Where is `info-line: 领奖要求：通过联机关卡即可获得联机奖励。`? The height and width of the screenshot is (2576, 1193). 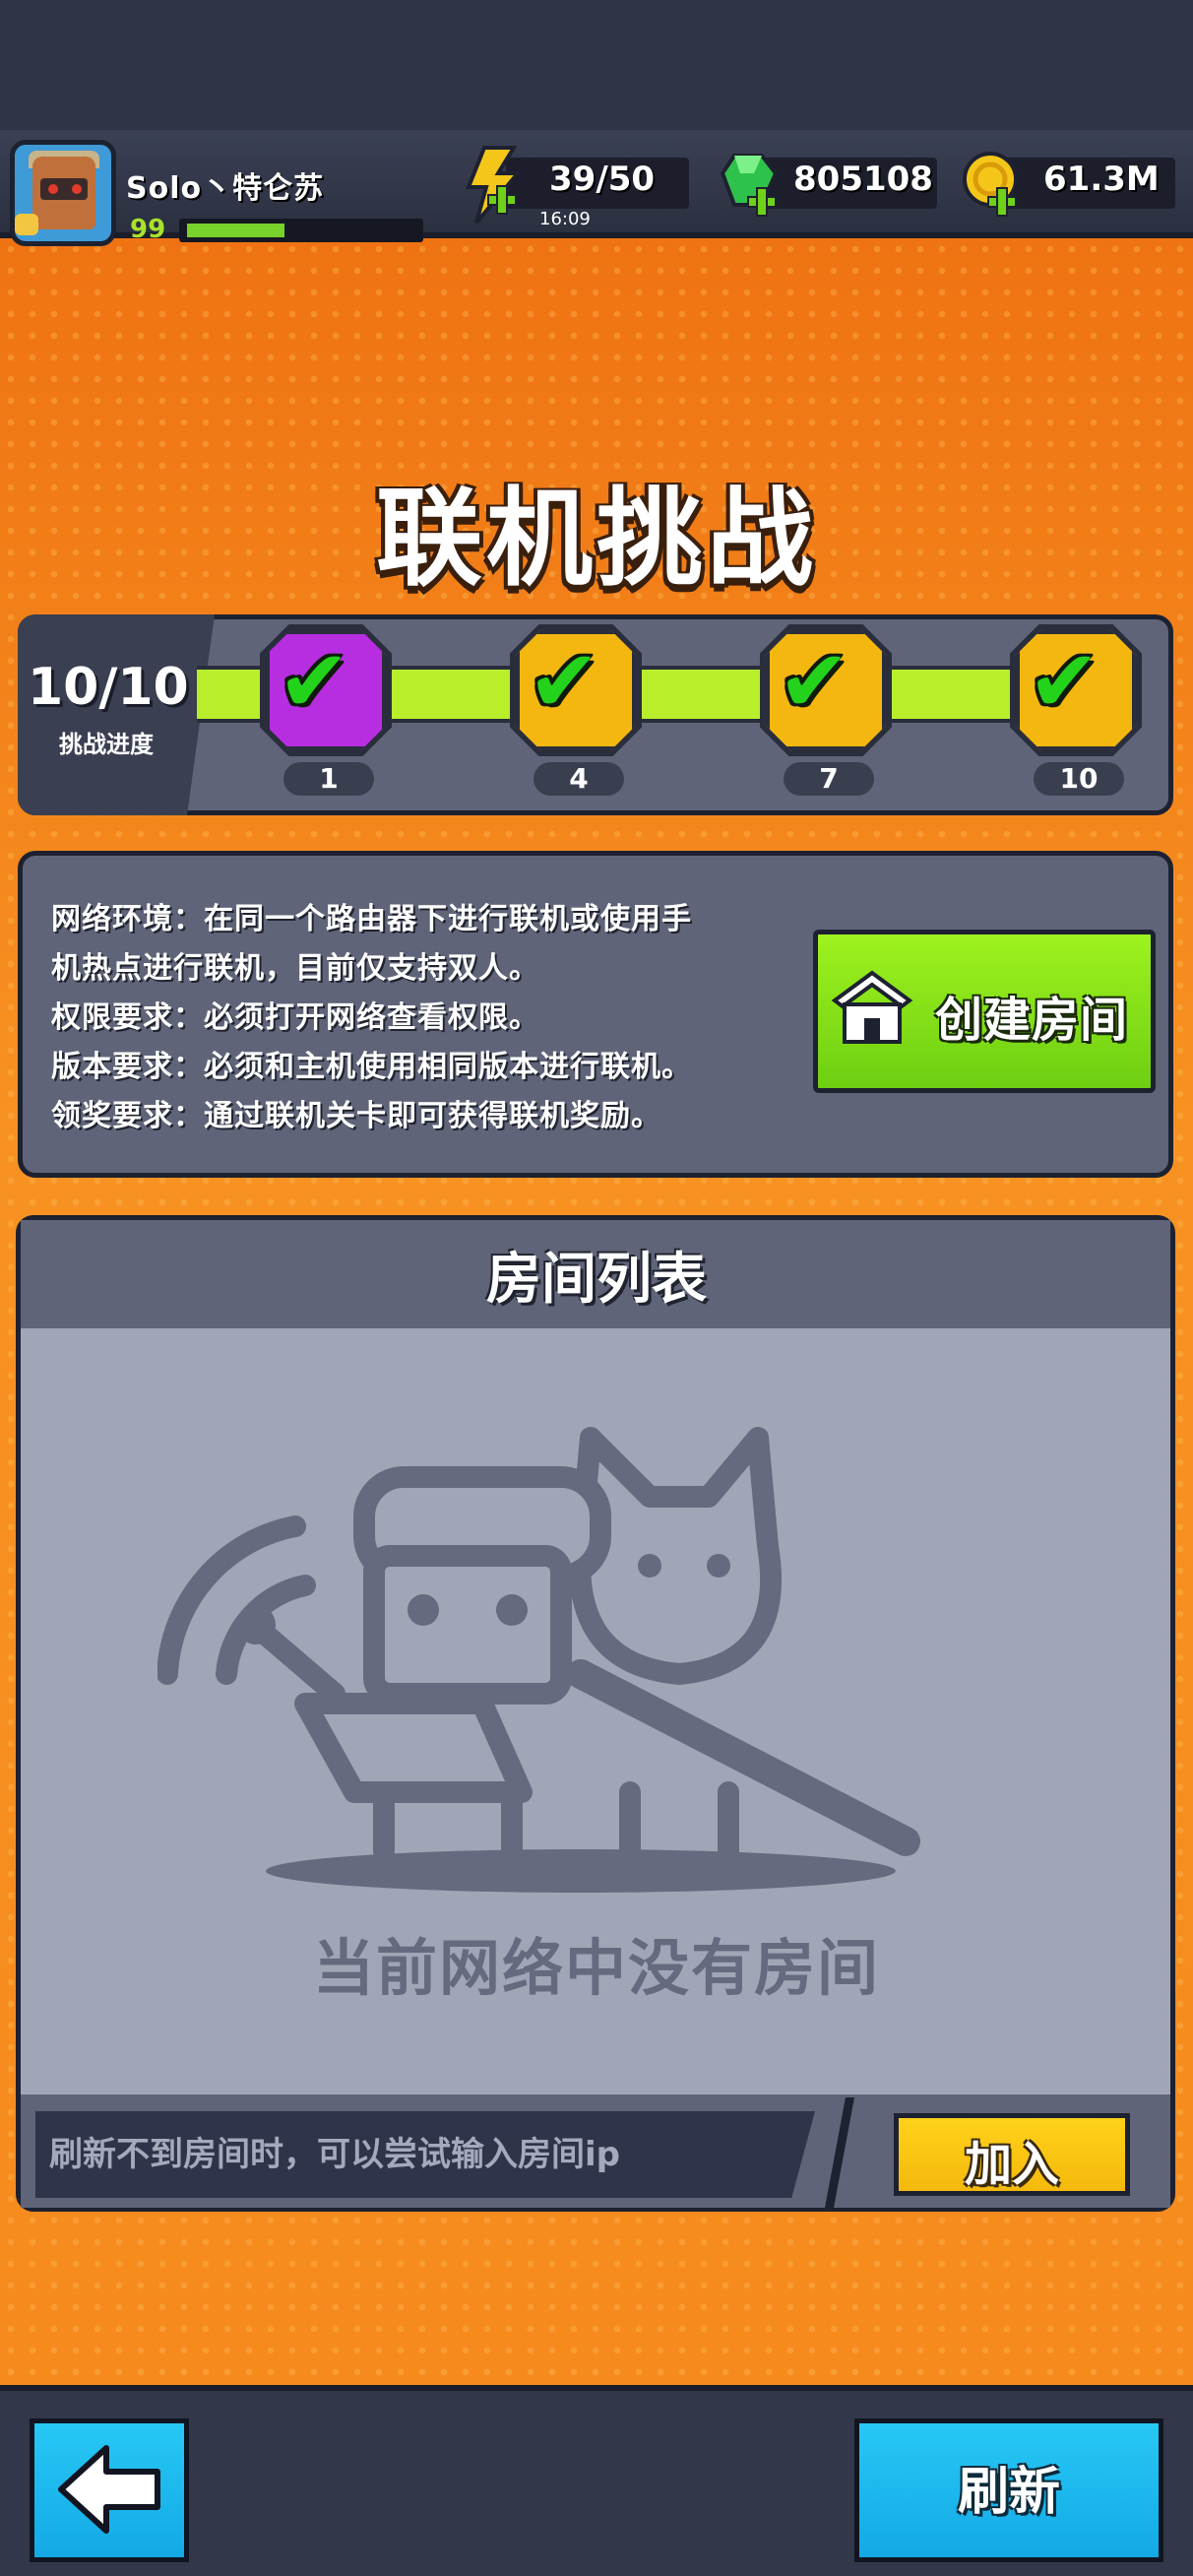
info-line: 领奖要求：通过联机关卡即可获得联机奖励。 is located at coordinates (356, 1116).